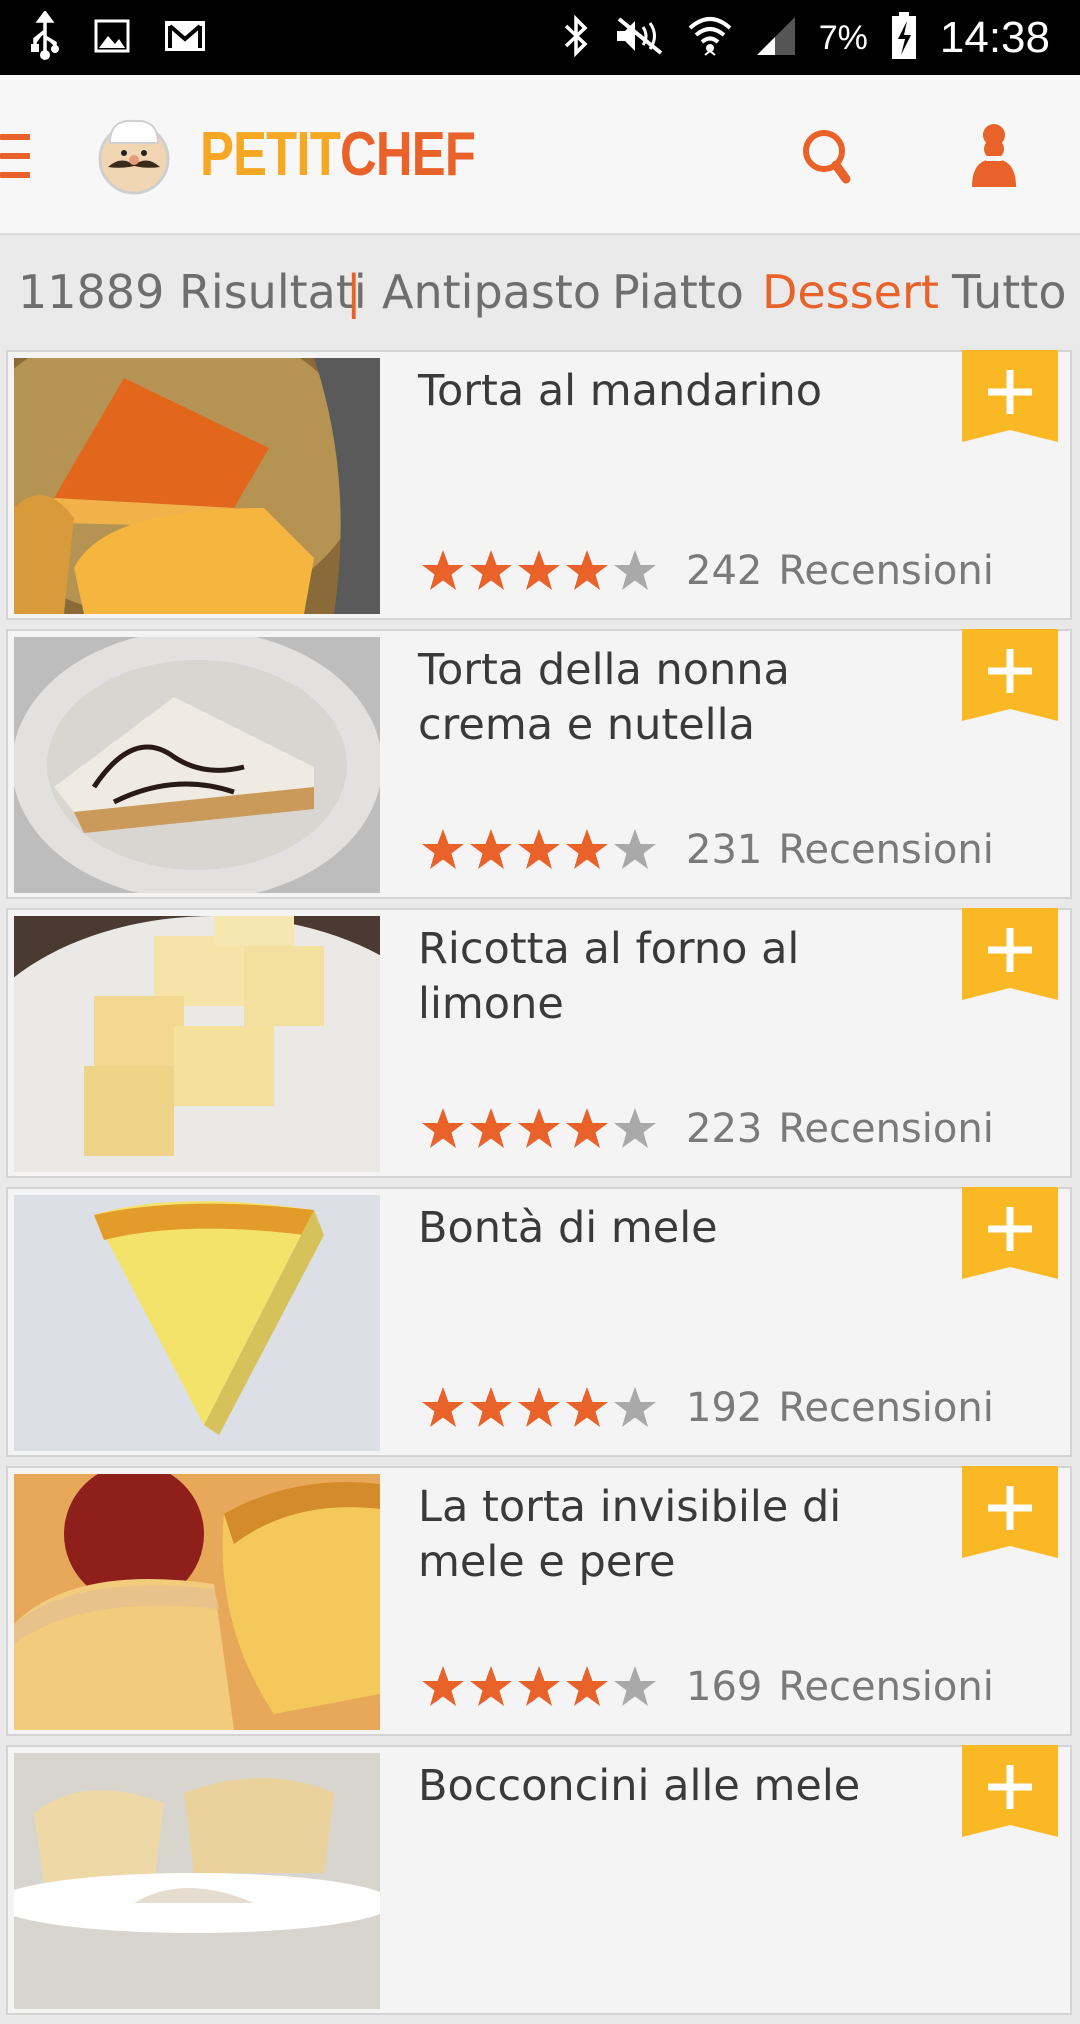 This screenshot has width=1080, height=2024. Describe the element at coordinates (678, 1228) in the screenshot. I see `recipe-title: Bontà di mele` at that location.